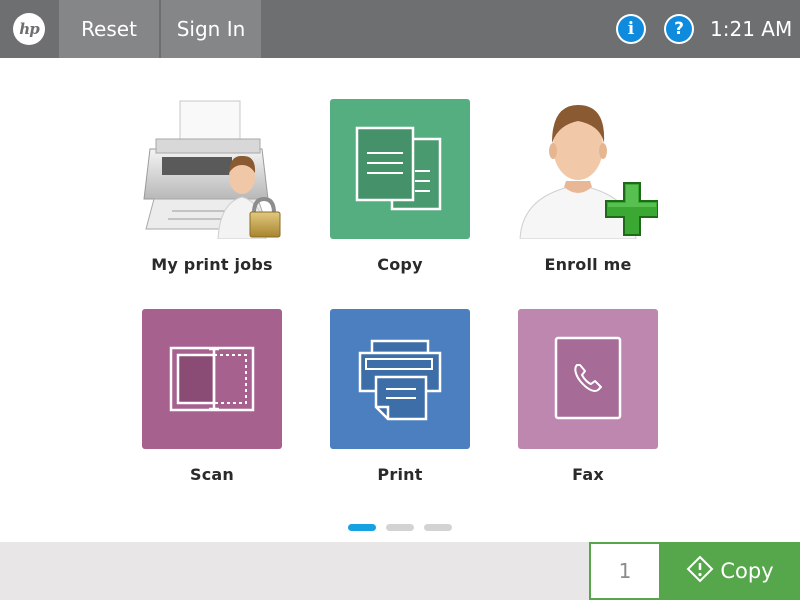 The image size is (800, 600). I want to click on scan-icon, so click(212, 379).